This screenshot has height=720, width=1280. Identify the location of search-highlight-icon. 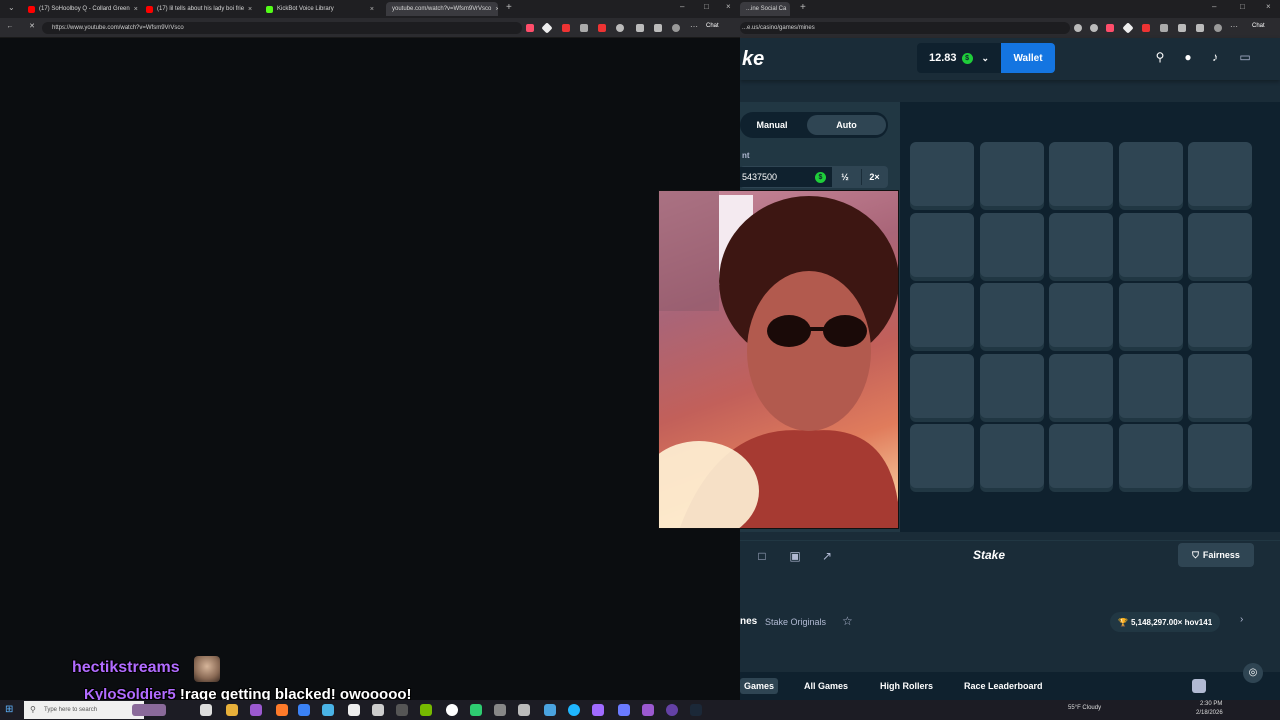
(149, 710).